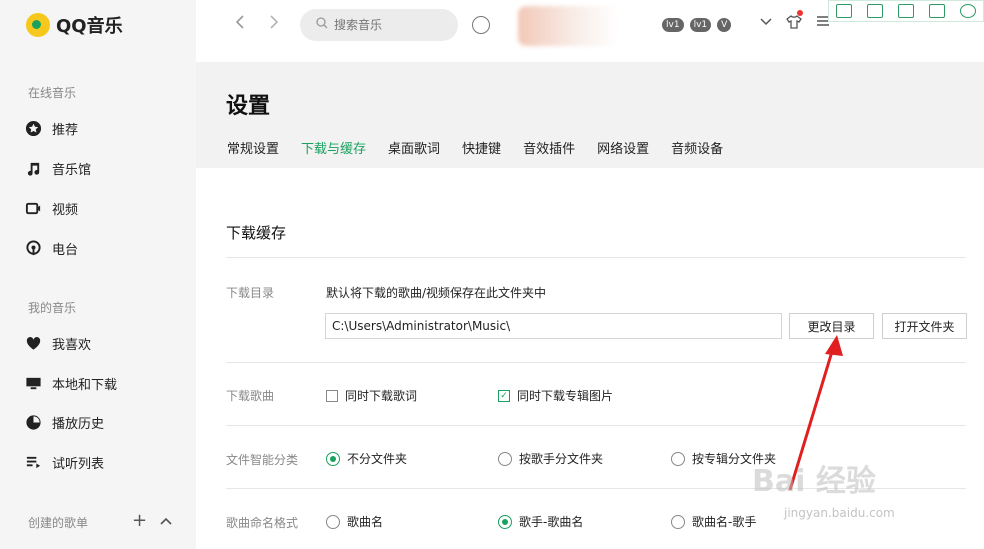 This screenshot has width=984, height=549. I want to click on sidebar-item-favorites: 我喜欢, so click(57, 343).